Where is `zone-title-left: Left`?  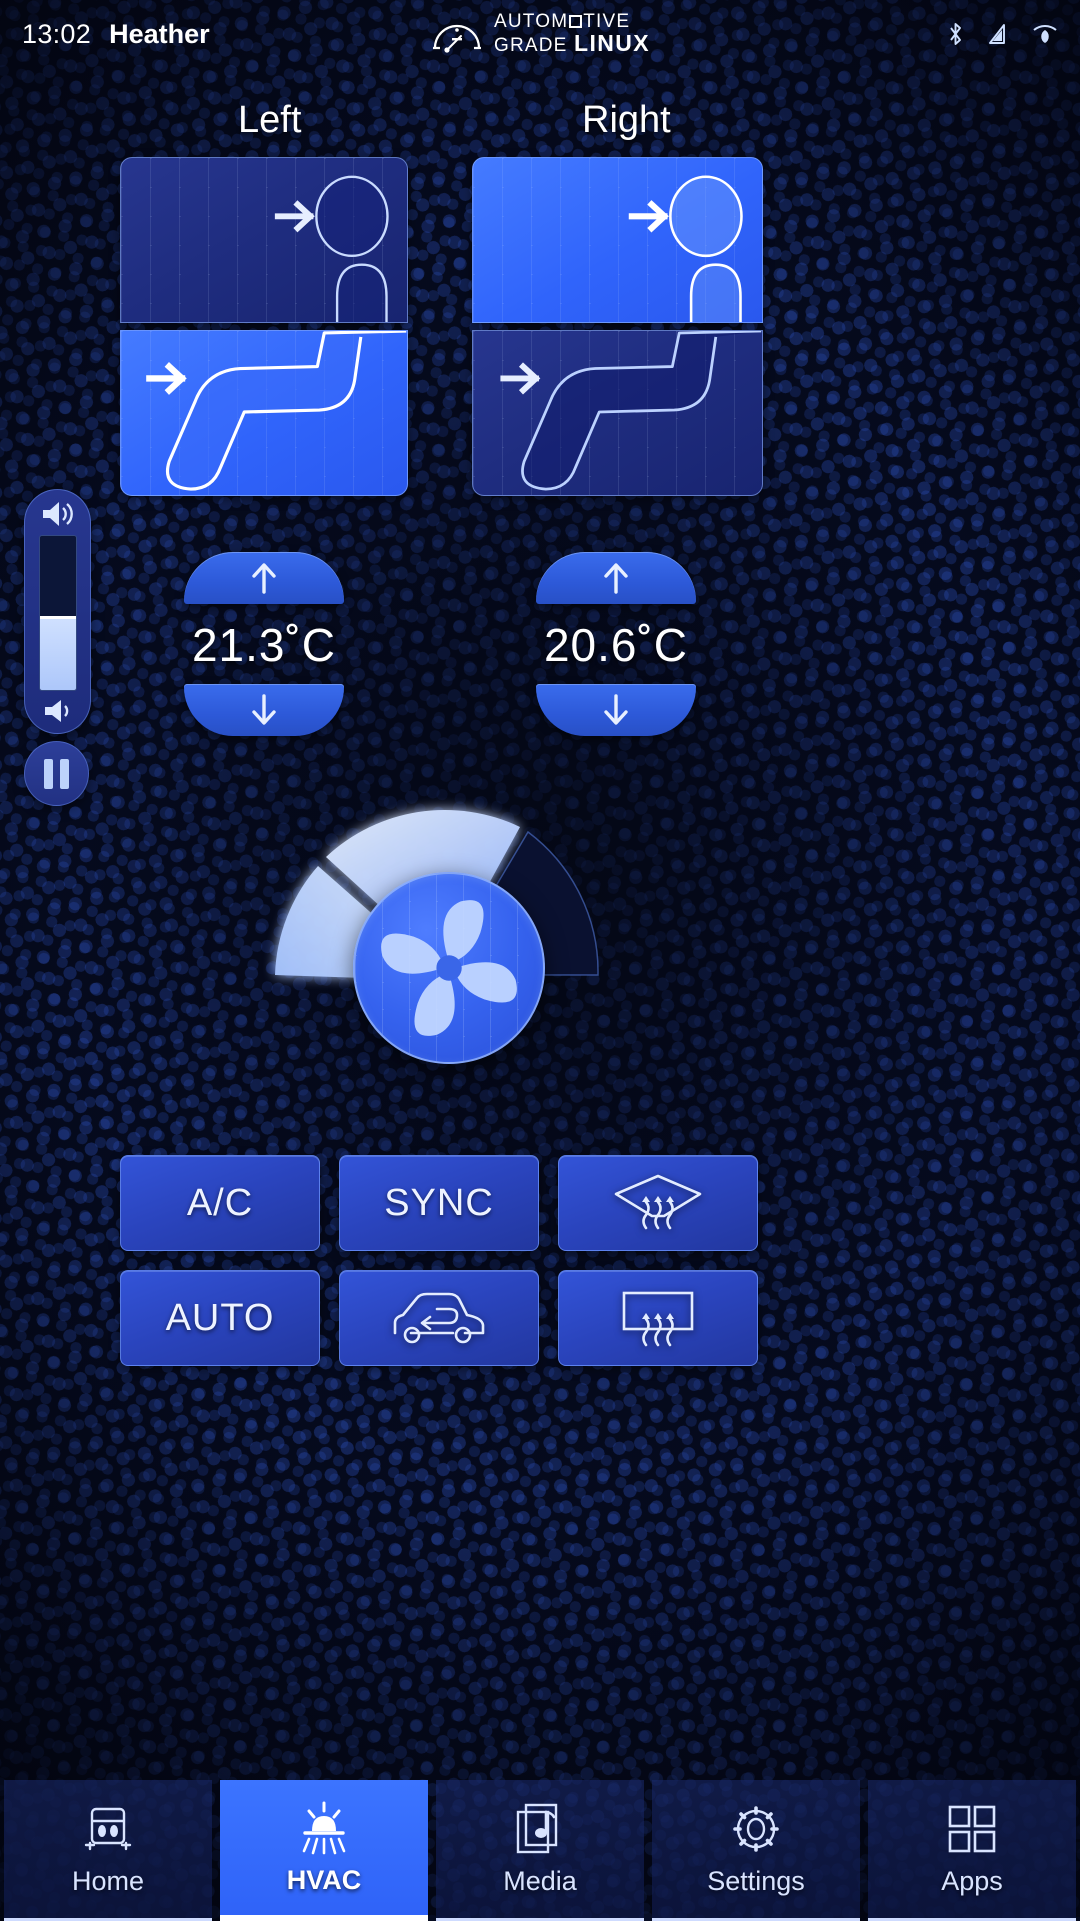 zone-title-left: Left is located at coordinates (270, 120).